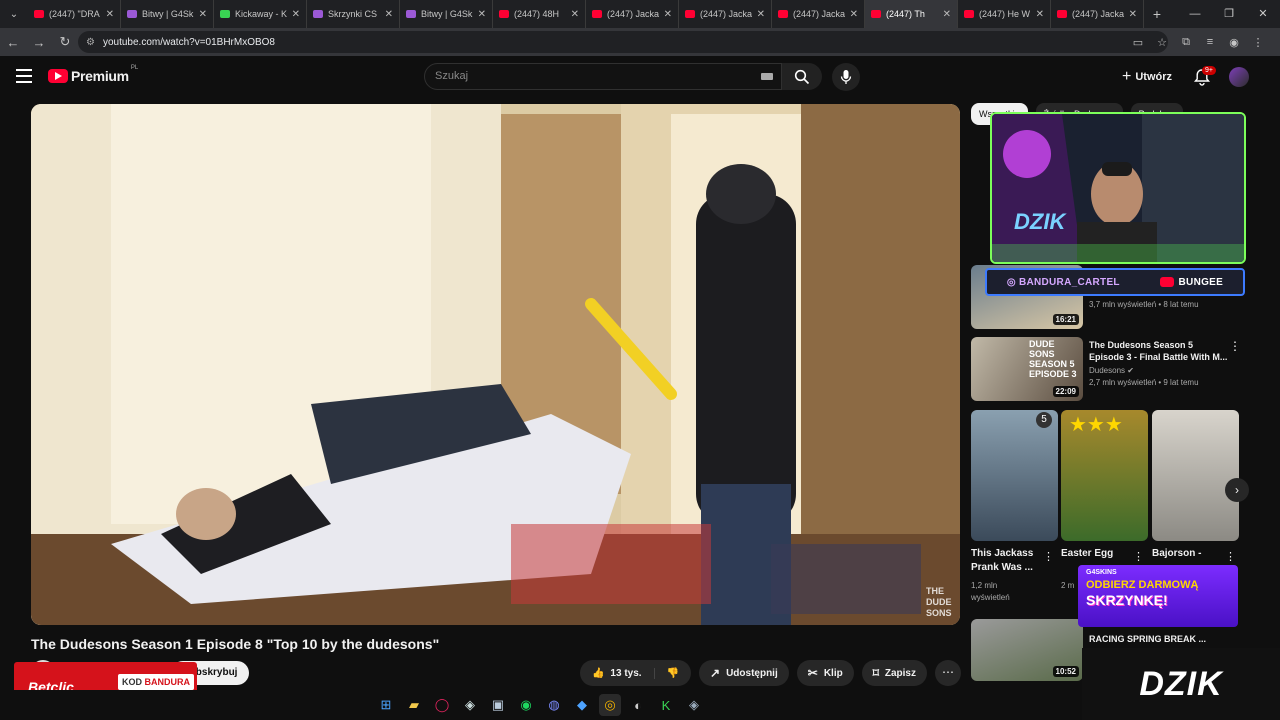 Image resolution: width=1280 pixels, height=720 pixels. I want to click on like-button: 👍 13 tys., so click(617, 673).